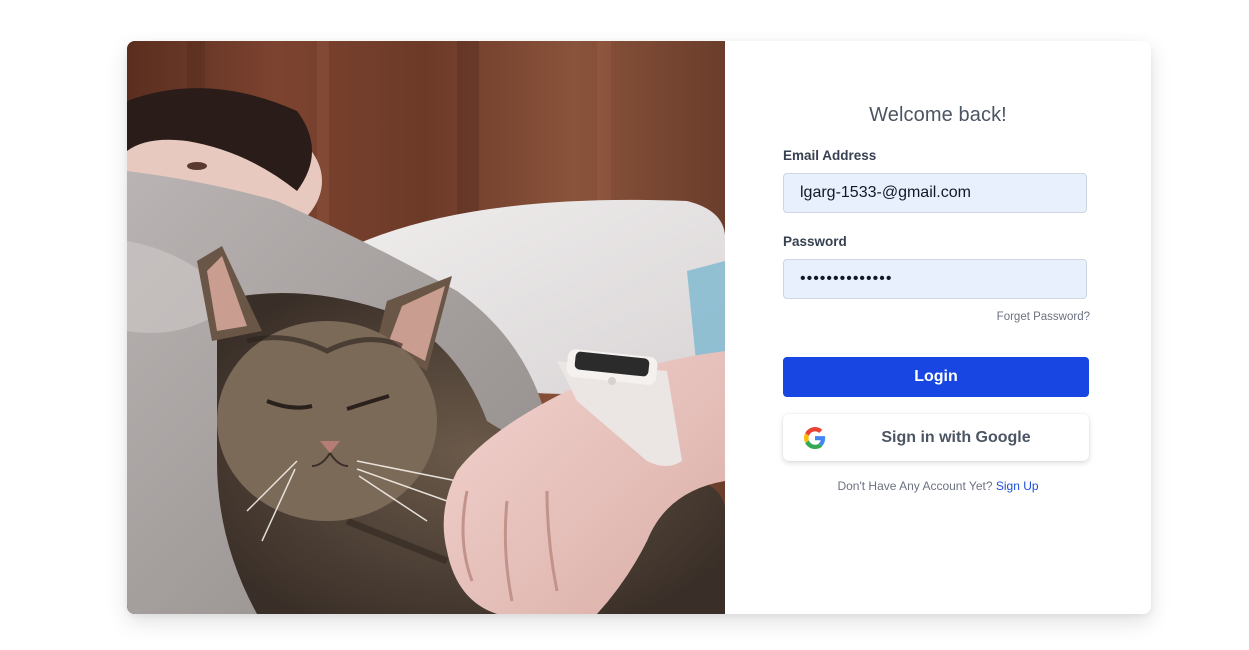 The width and height of the screenshot is (1249, 650). What do you see at coordinates (956, 437) in the screenshot?
I see `google-signin-label: Sign in with Google` at bounding box center [956, 437].